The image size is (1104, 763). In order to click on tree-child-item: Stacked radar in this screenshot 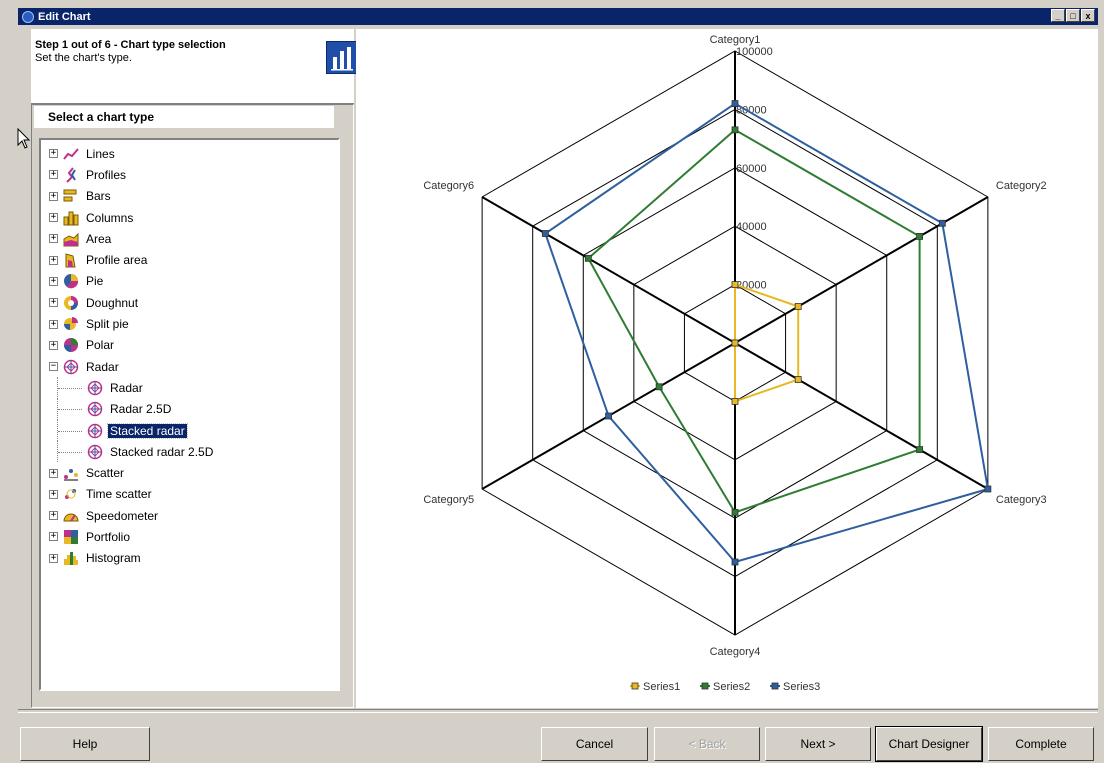, I will do `click(191, 430)`.